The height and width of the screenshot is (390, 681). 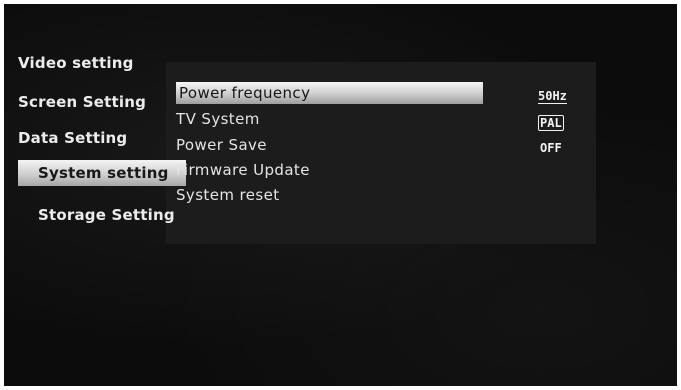 What do you see at coordinates (106, 215) in the screenshot?
I see `menu-item-label: Storage Setting` at bounding box center [106, 215].